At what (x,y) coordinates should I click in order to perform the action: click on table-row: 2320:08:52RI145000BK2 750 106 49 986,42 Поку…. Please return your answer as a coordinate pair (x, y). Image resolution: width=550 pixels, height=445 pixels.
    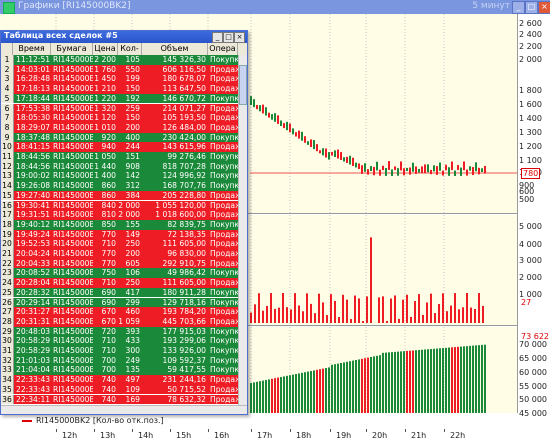
    Looking at the image, I should click on (119, 273).